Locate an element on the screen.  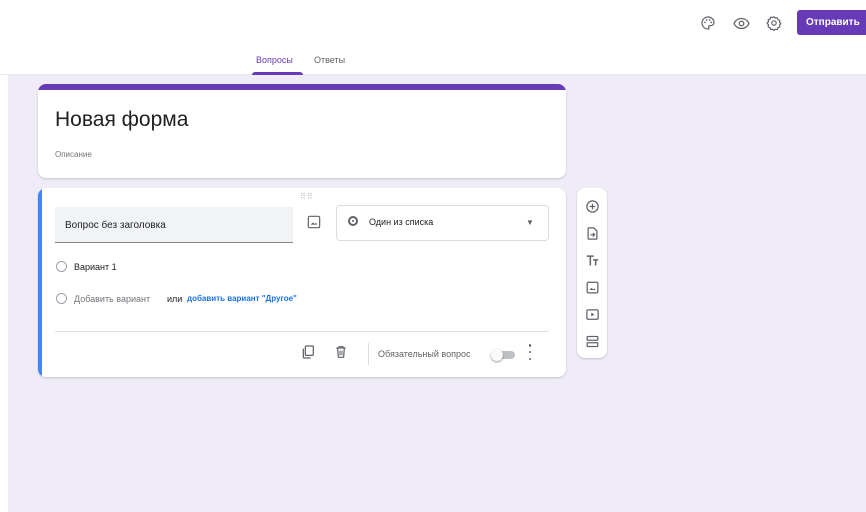
active-question-indicator is located at coordinates (40, 282).